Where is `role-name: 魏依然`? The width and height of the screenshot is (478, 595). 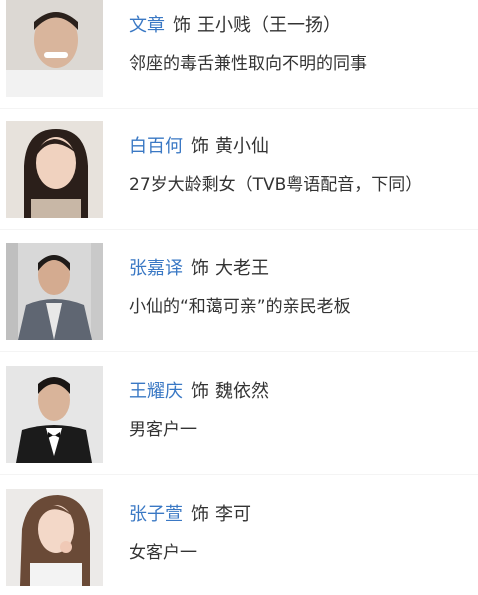
role-name: 魏依然 is located at coordinates (242, 391).